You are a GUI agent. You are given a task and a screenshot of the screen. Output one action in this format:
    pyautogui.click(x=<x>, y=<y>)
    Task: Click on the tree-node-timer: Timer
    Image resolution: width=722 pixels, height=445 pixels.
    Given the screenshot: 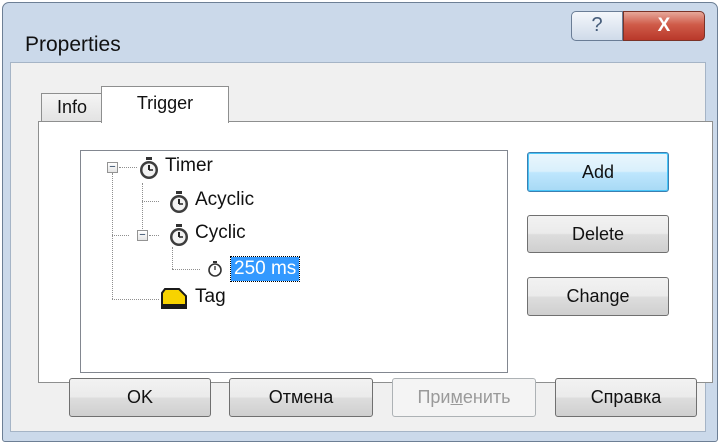 What is the action you would take?
    pyautogui.click(x=189, y=166)
    